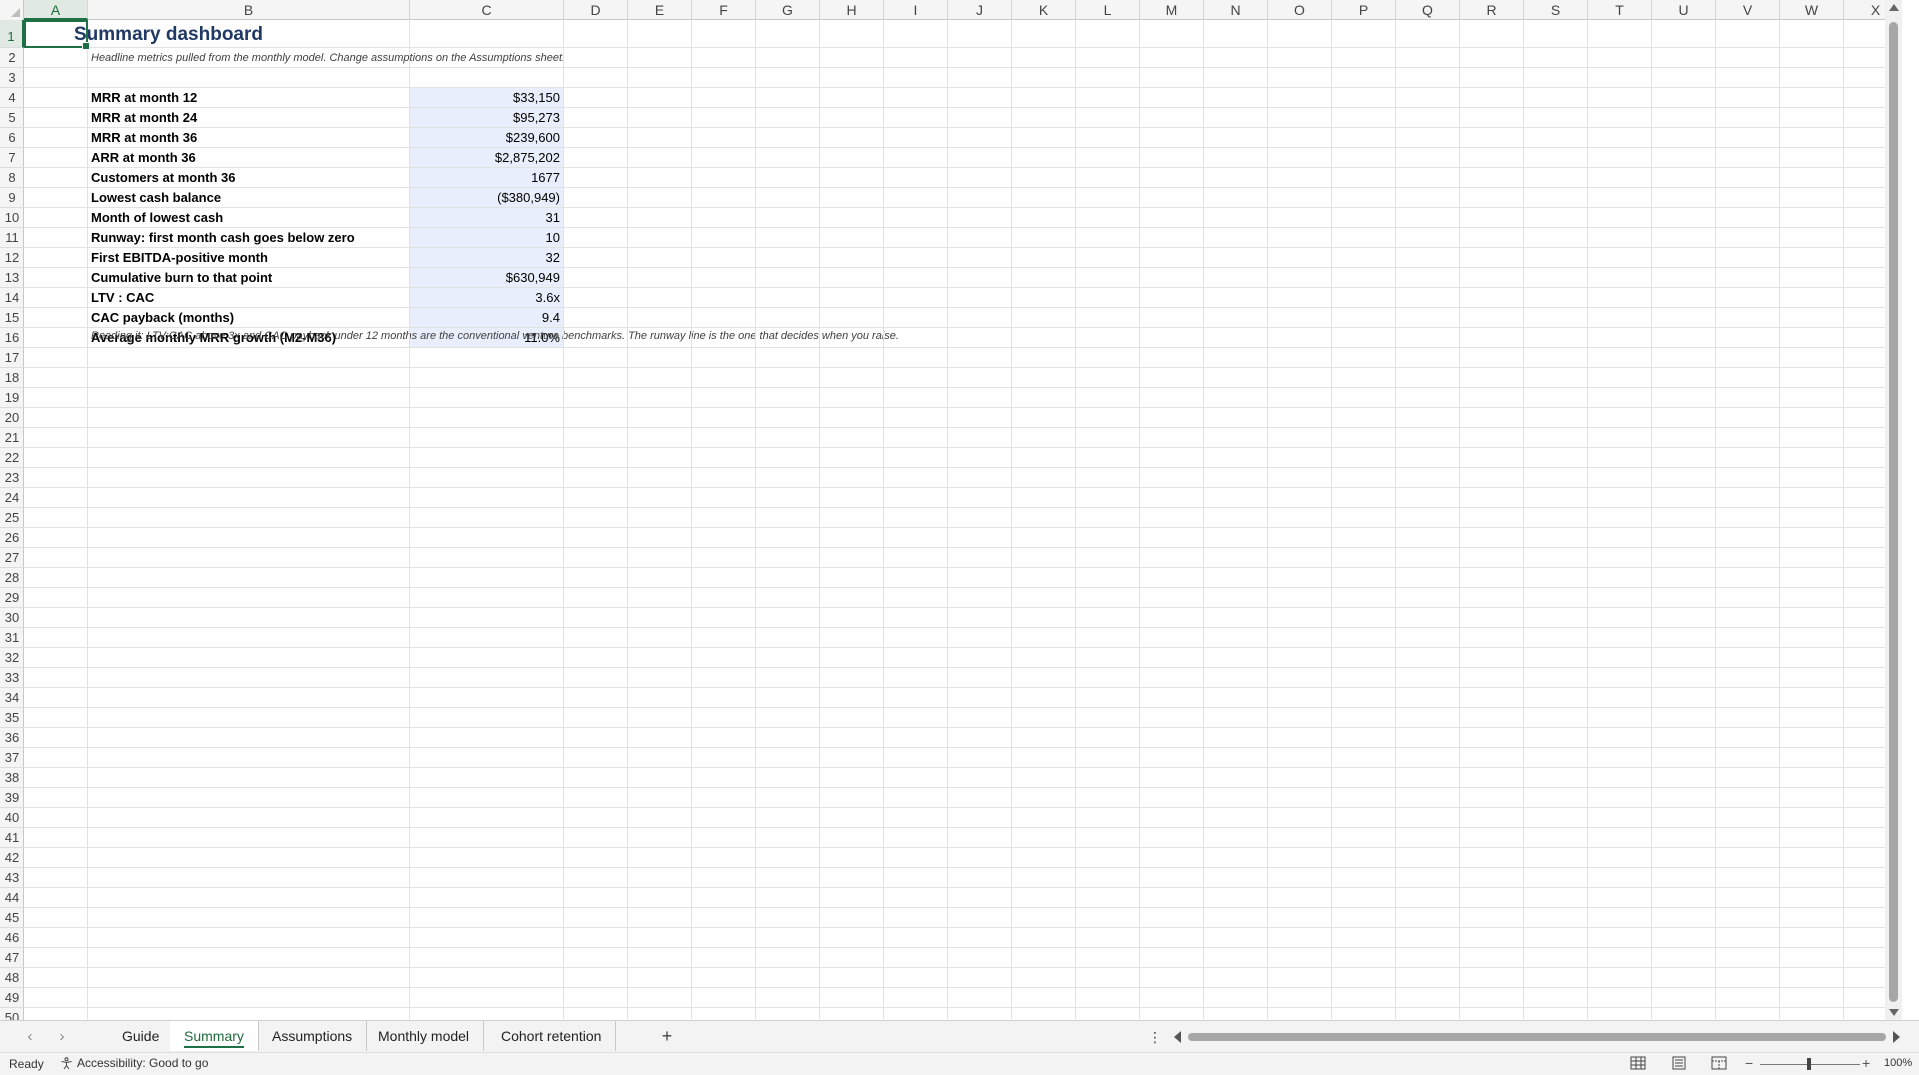 The width and height of the screenshot is (1919, 1075). I want to click on row-header-43: 43, so click(12, 878).